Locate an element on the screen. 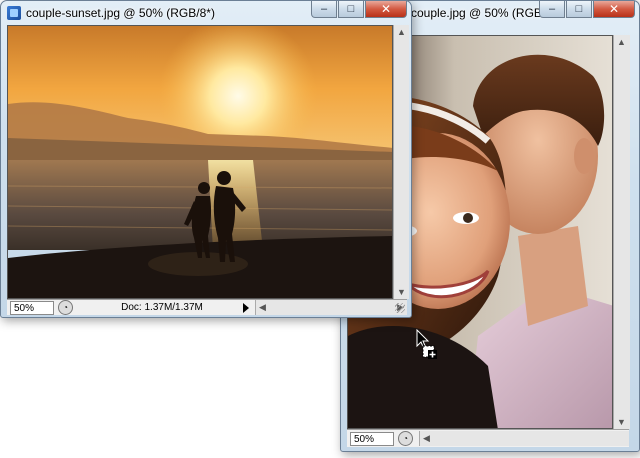  couple-sunset-window-controls: – □ ✕ is located at coordinates (359, 9).